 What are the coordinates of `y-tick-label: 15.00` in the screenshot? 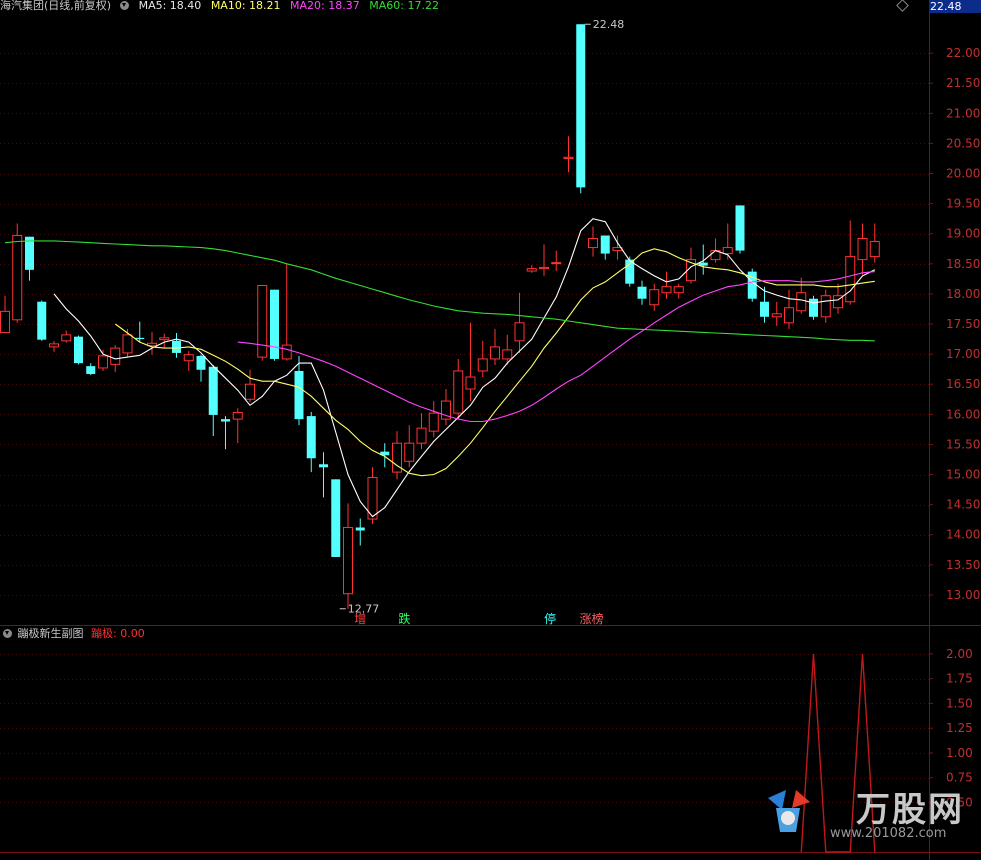 It's located at (963, 475).